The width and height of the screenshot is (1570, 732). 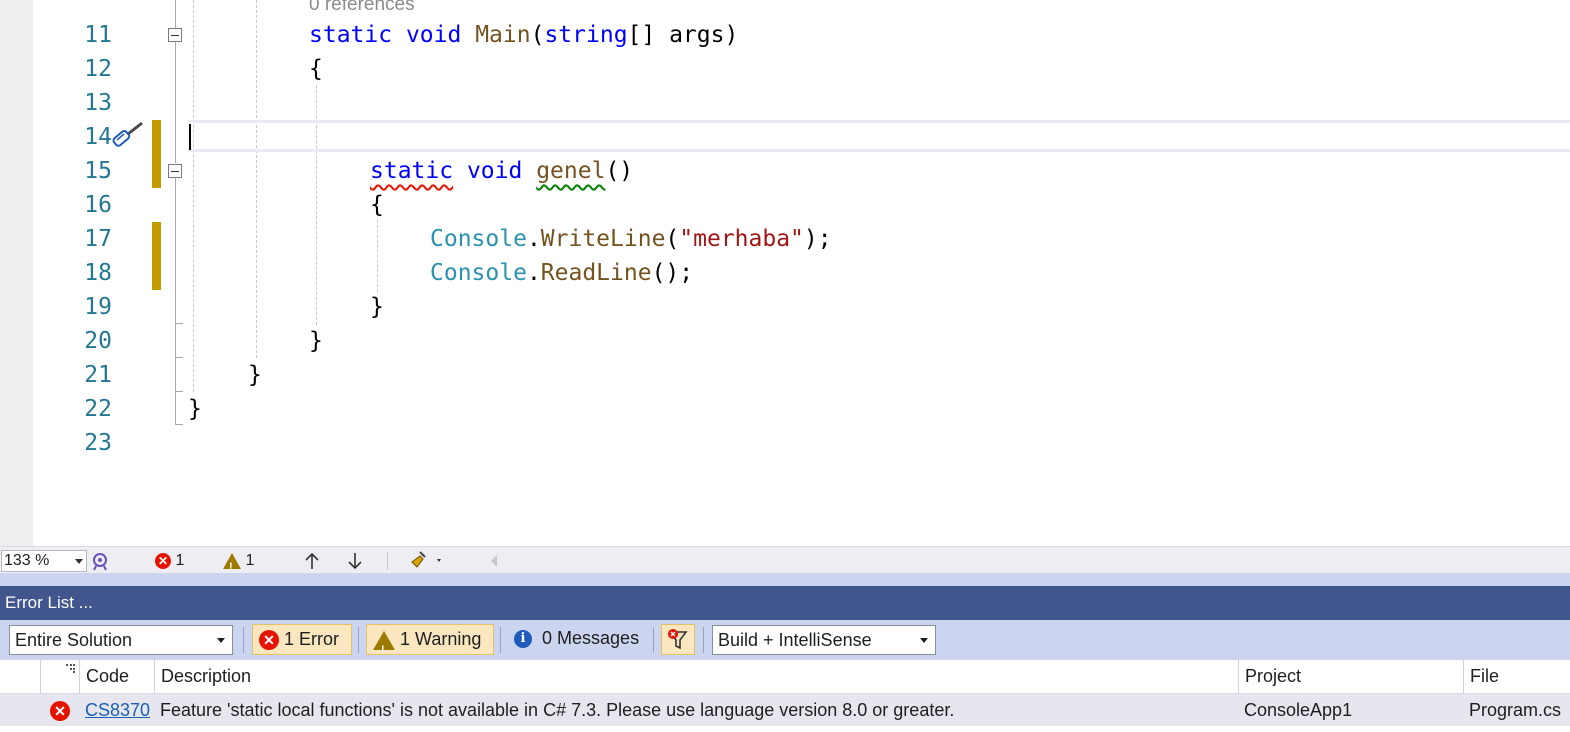 I want to click on error-file: Program.cs, so click(x=1515, y=710).